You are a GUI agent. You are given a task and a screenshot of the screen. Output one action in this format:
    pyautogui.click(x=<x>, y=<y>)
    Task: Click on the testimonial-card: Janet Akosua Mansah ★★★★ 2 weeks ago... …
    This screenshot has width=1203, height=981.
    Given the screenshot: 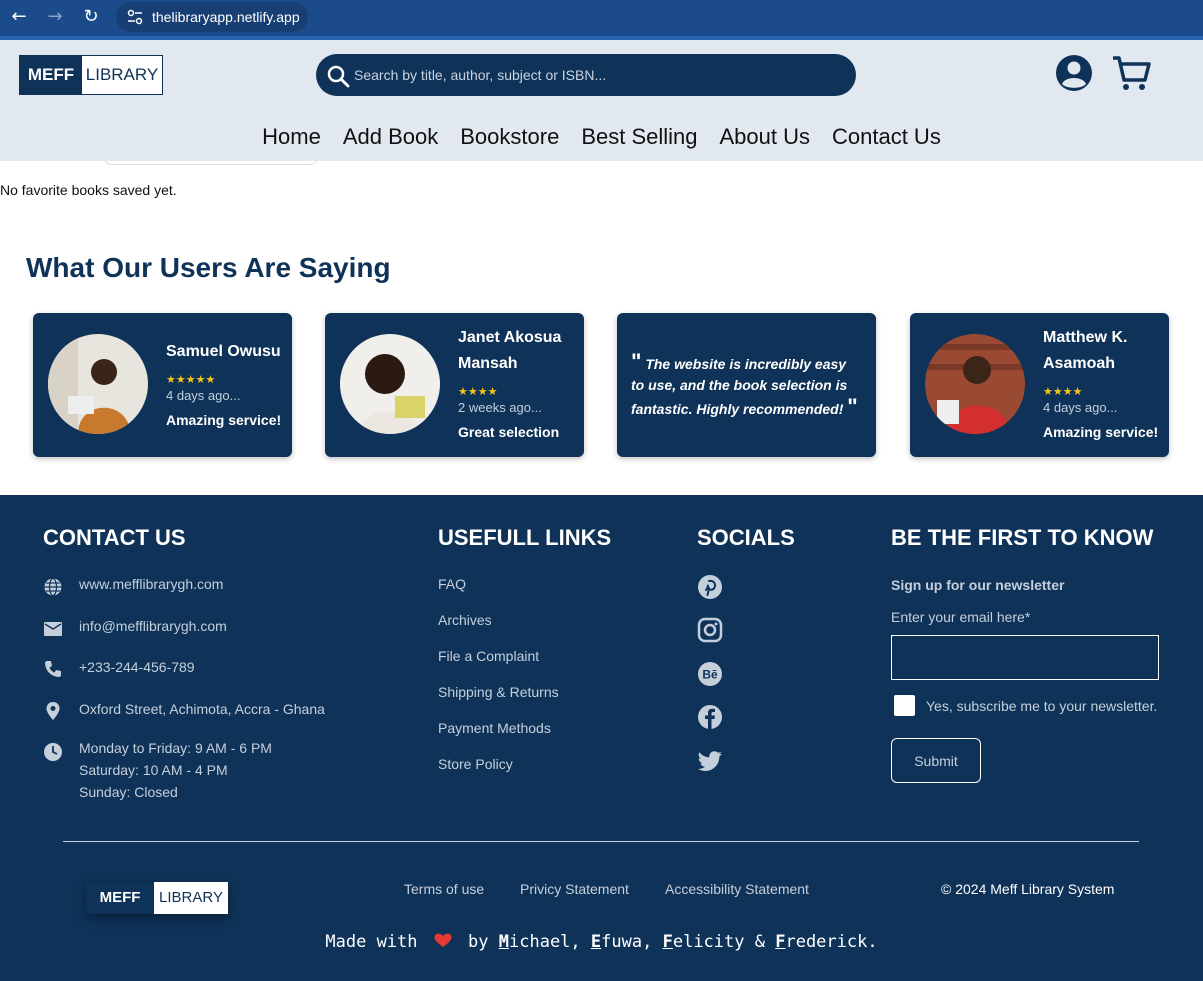 What is the action you would take?
    pyautogui.click(x=454, y=385)
    